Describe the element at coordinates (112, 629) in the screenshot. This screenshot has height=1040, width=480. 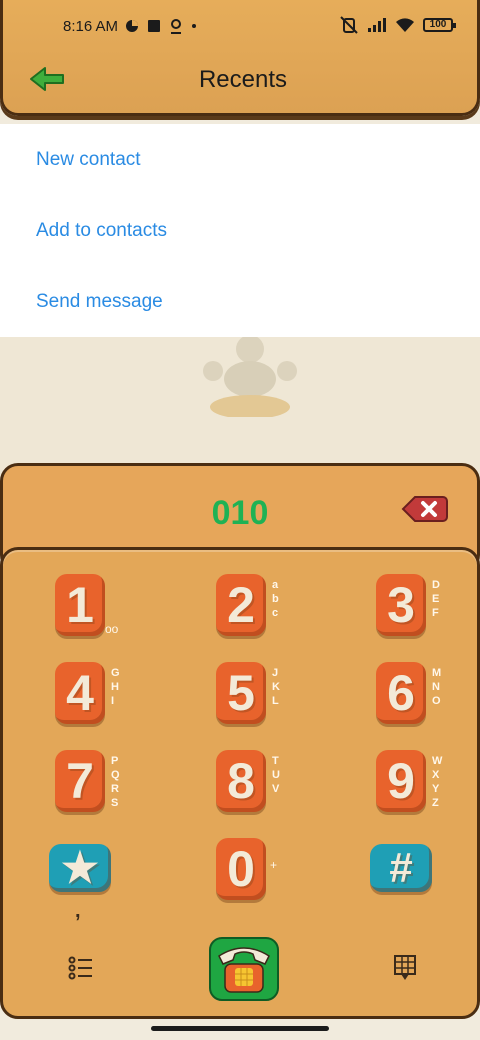
I see `voicemail-icon: oo` at that location.